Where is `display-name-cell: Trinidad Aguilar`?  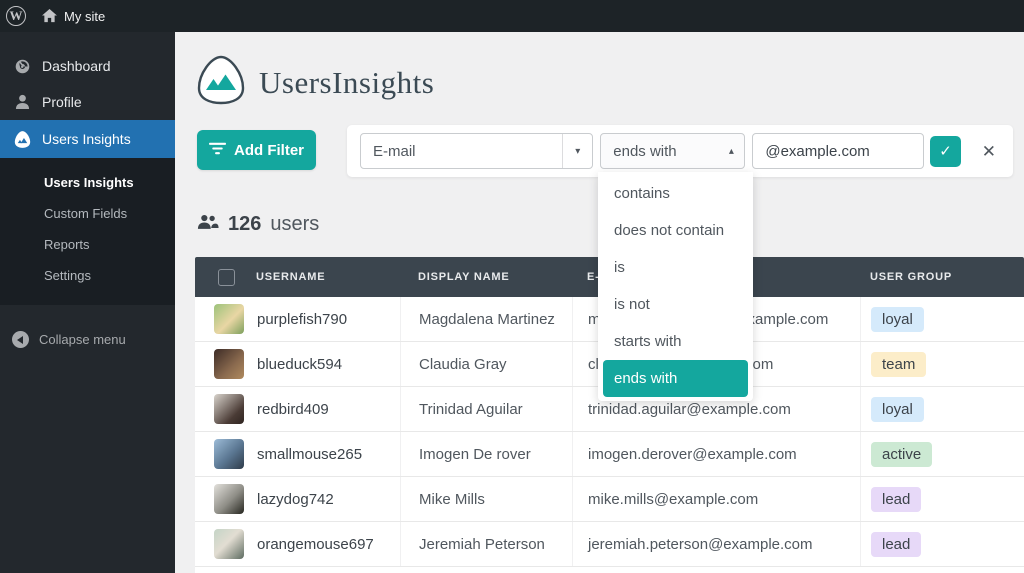
display-name-cell: Trinidad Aguilar is located at coordinates (486, 409).